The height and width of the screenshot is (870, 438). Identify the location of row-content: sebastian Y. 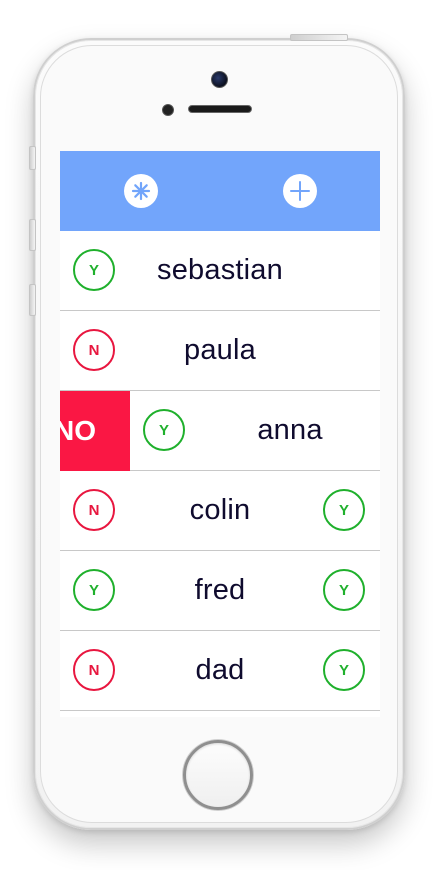
(220, 270).